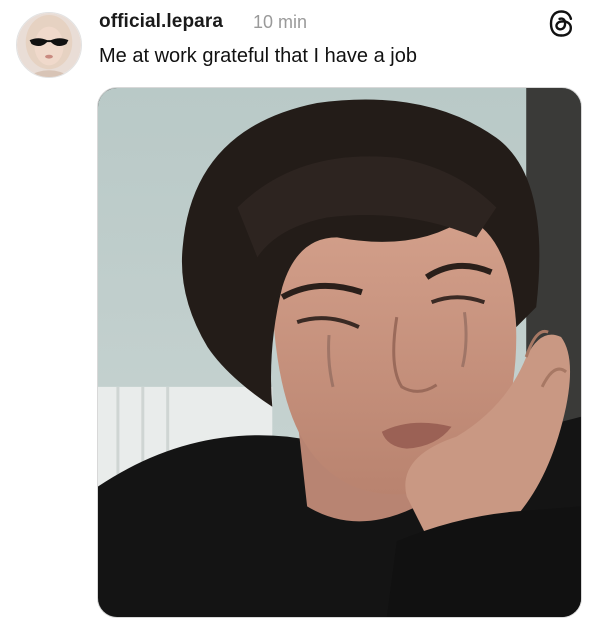 Image resolution: width=600 pixels, height=627 pixels. I want to click on avatar, so click(49, 45).